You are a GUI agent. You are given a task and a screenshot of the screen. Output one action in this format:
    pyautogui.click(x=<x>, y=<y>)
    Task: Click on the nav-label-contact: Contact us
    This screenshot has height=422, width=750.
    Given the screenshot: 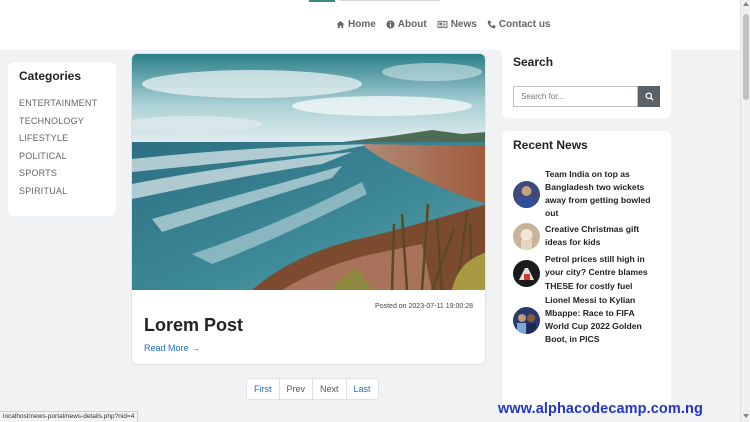 What is the action you would take?
    pyautogui.click(x=524, y=24)
    